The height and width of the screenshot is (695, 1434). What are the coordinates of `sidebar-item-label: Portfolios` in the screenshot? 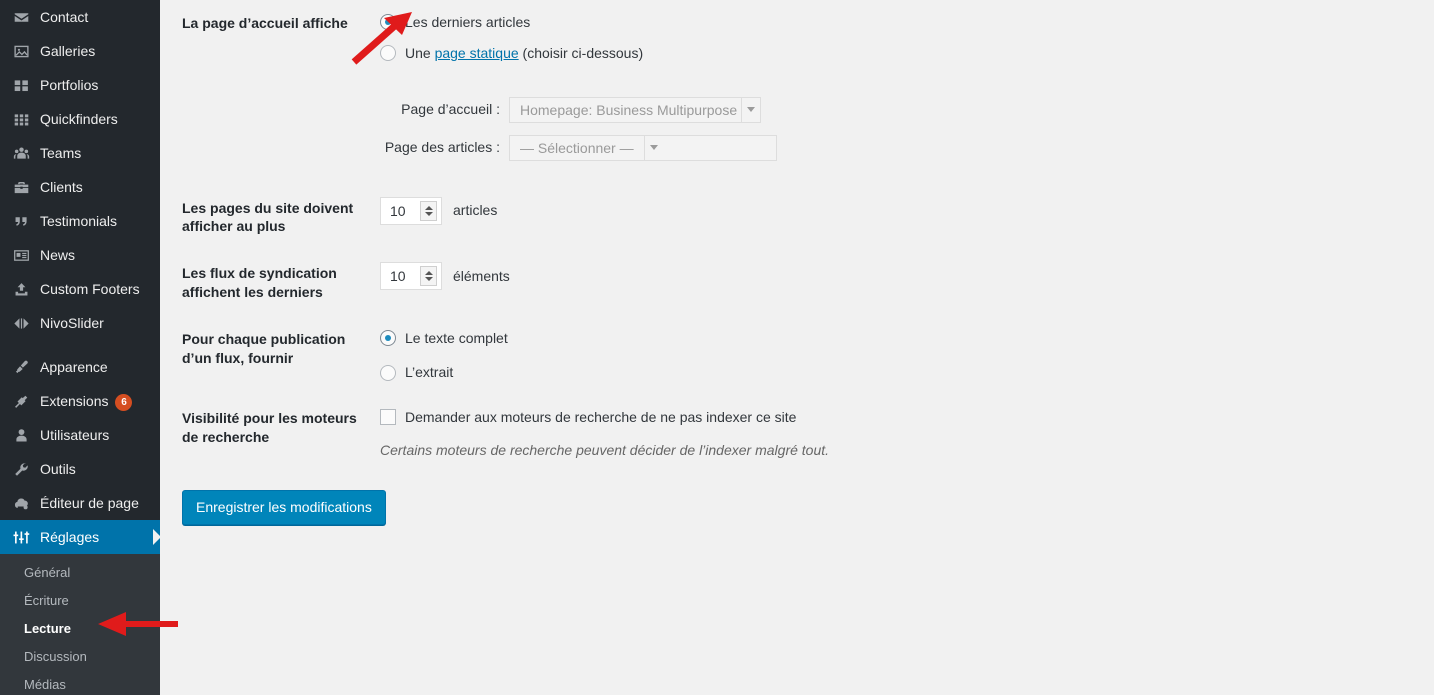 It's located at (69, 85).